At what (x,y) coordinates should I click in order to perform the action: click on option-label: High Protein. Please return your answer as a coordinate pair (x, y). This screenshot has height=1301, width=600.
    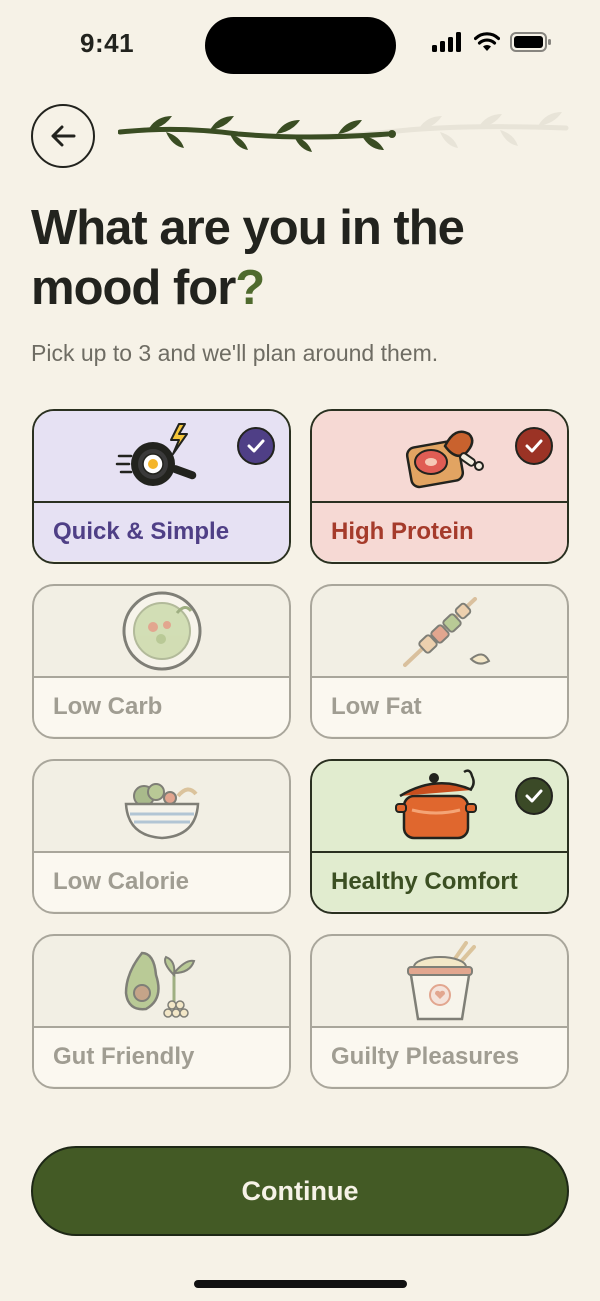
    Looking at the image, I should click on (439, 532).